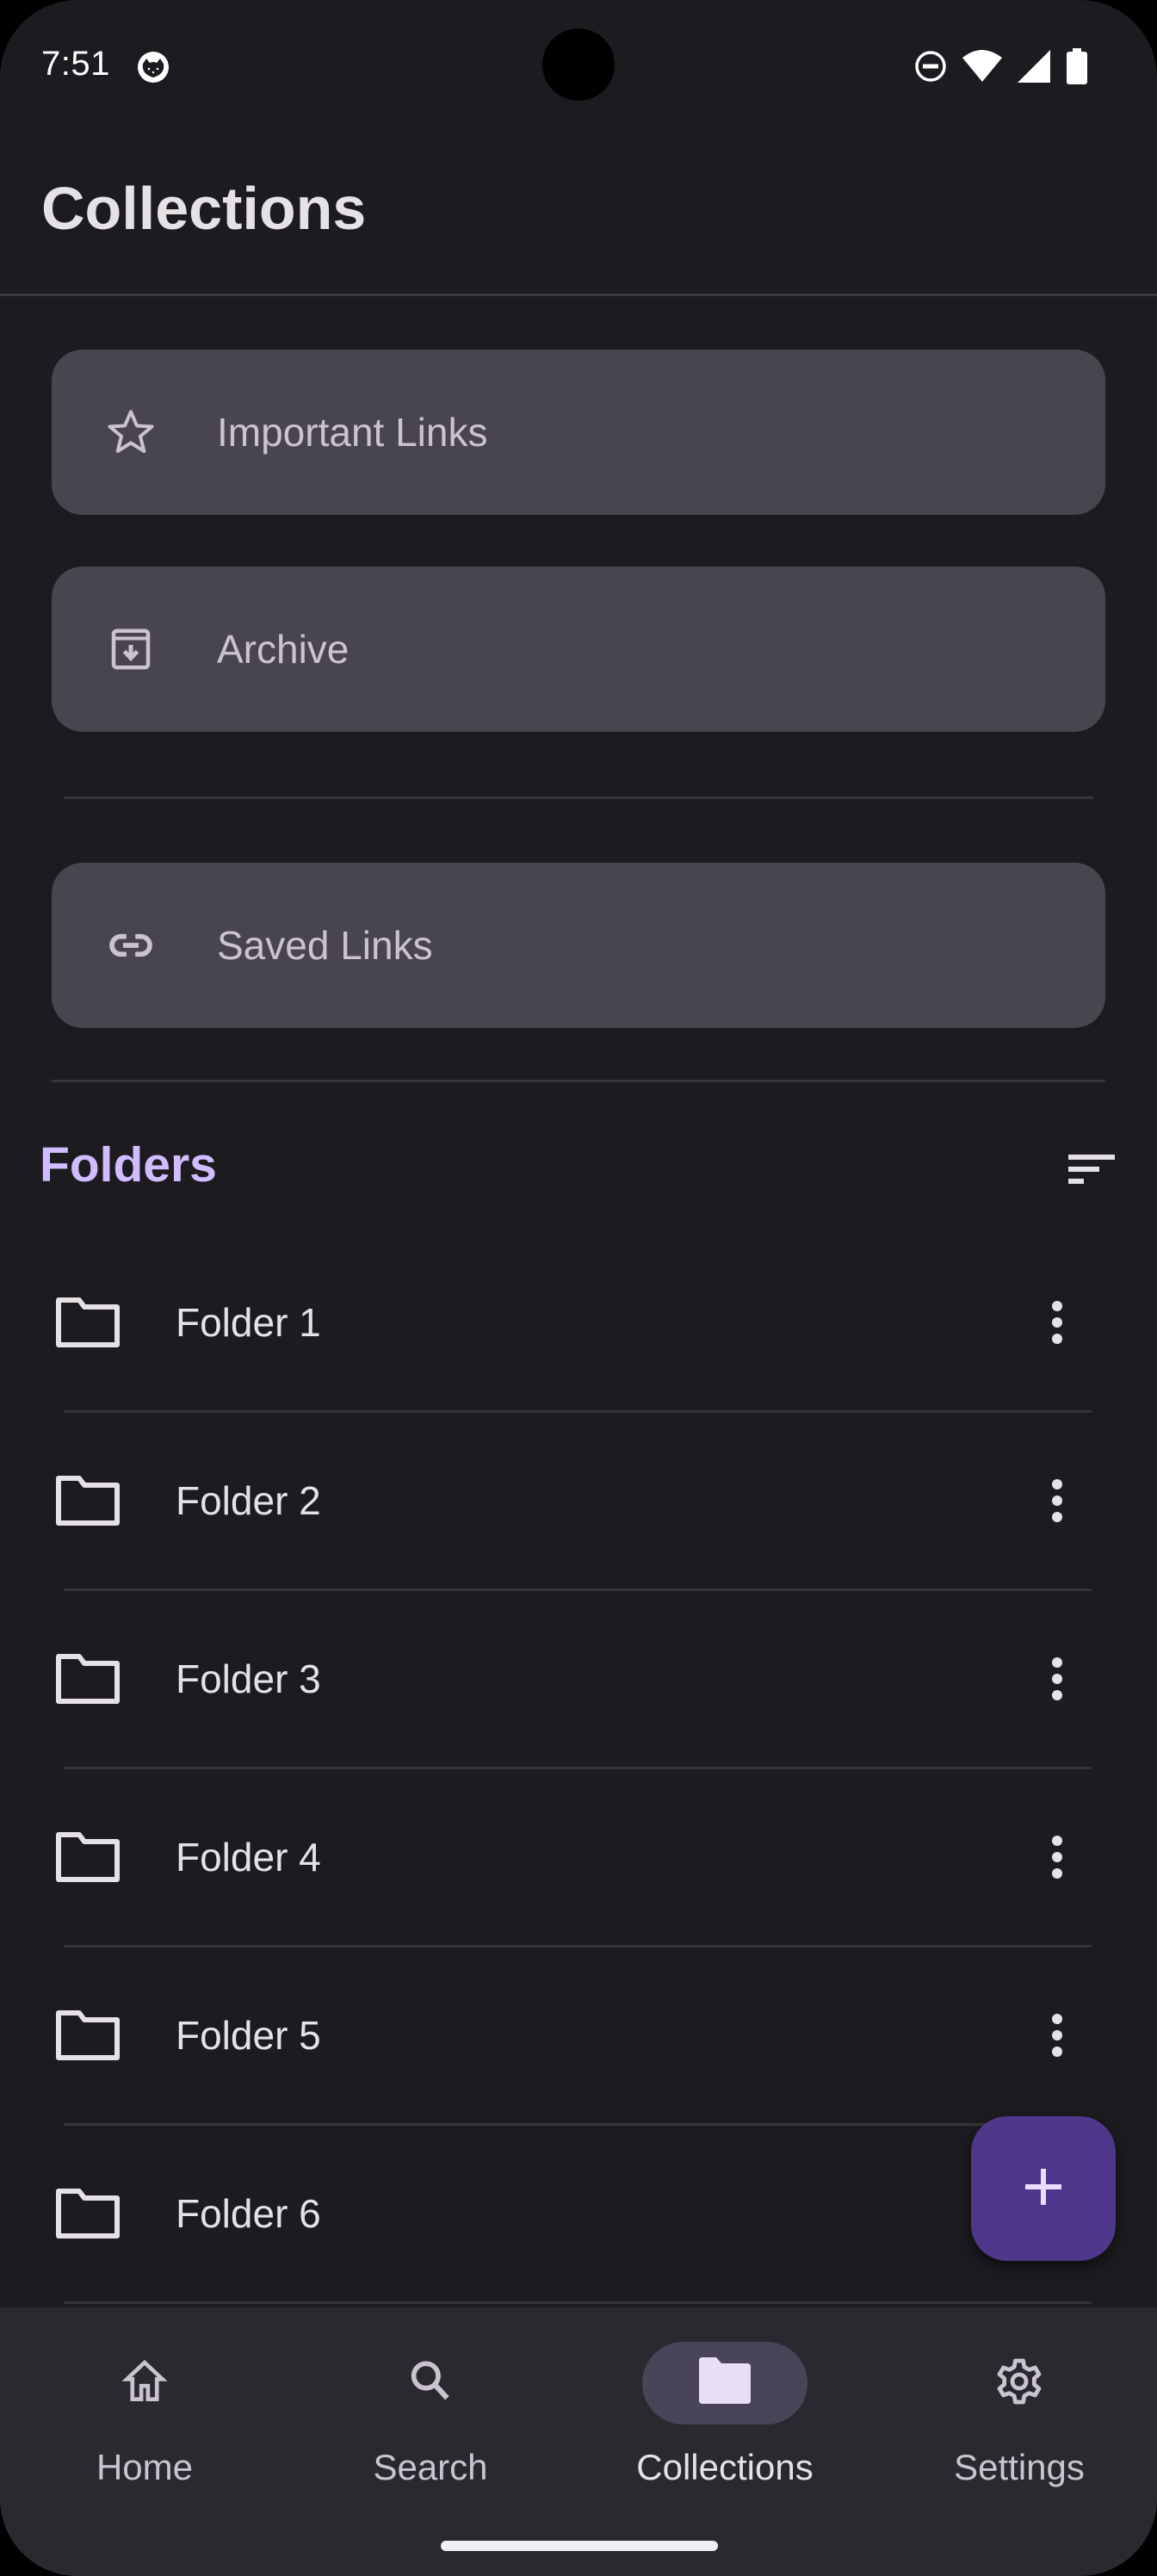 This screenshot has width=1157, height=2576. I want to click on row-divider, so click(578, 2302).